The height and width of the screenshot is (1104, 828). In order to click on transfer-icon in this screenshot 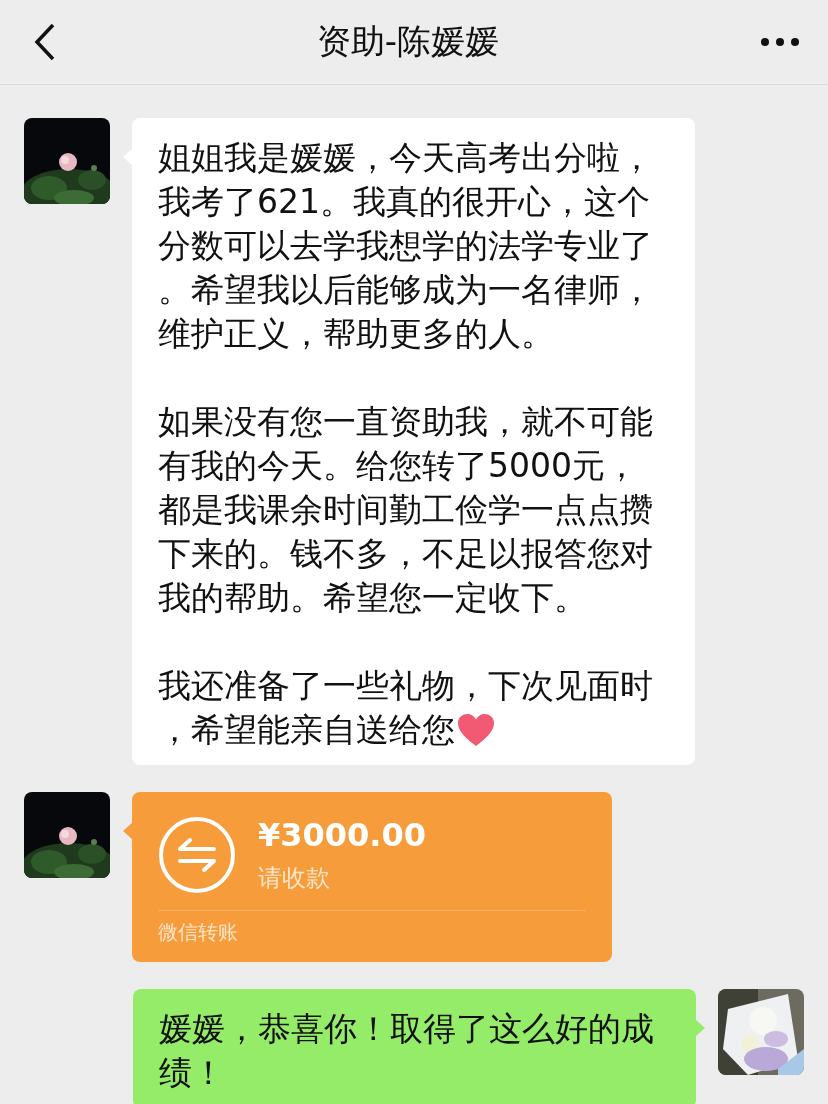, I will do `click(197, 855)`.